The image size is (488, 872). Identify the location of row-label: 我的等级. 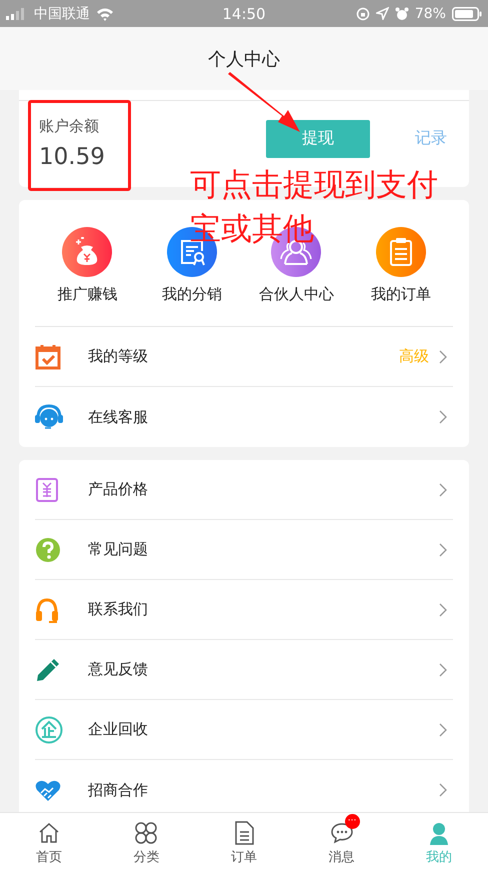
(118, 356).